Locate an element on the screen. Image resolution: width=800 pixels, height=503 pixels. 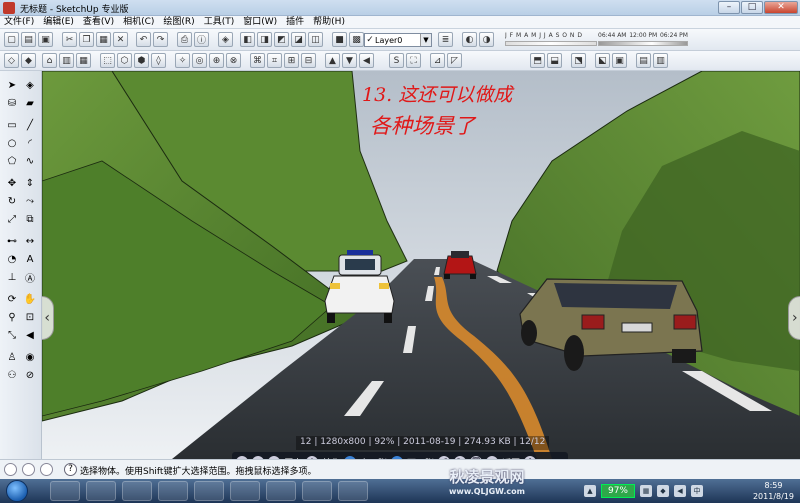
model-info-icon: ⓘ is located at coordinates (201, 39).